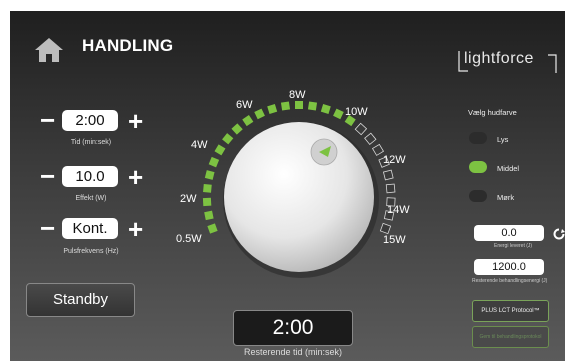 This screenshot has height=364, width=571. What do you see at coordinates (478, 167) in the screenshot?
I see `skin-option-medium-toggle` at bounding box center [478, 167].